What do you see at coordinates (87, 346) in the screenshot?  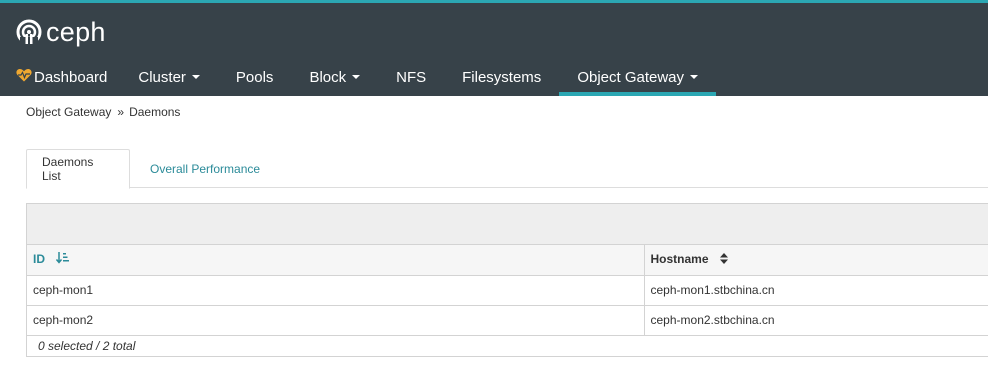 I see `table-footer: 0 selected / 2 total` at bounding box center [87, 346].